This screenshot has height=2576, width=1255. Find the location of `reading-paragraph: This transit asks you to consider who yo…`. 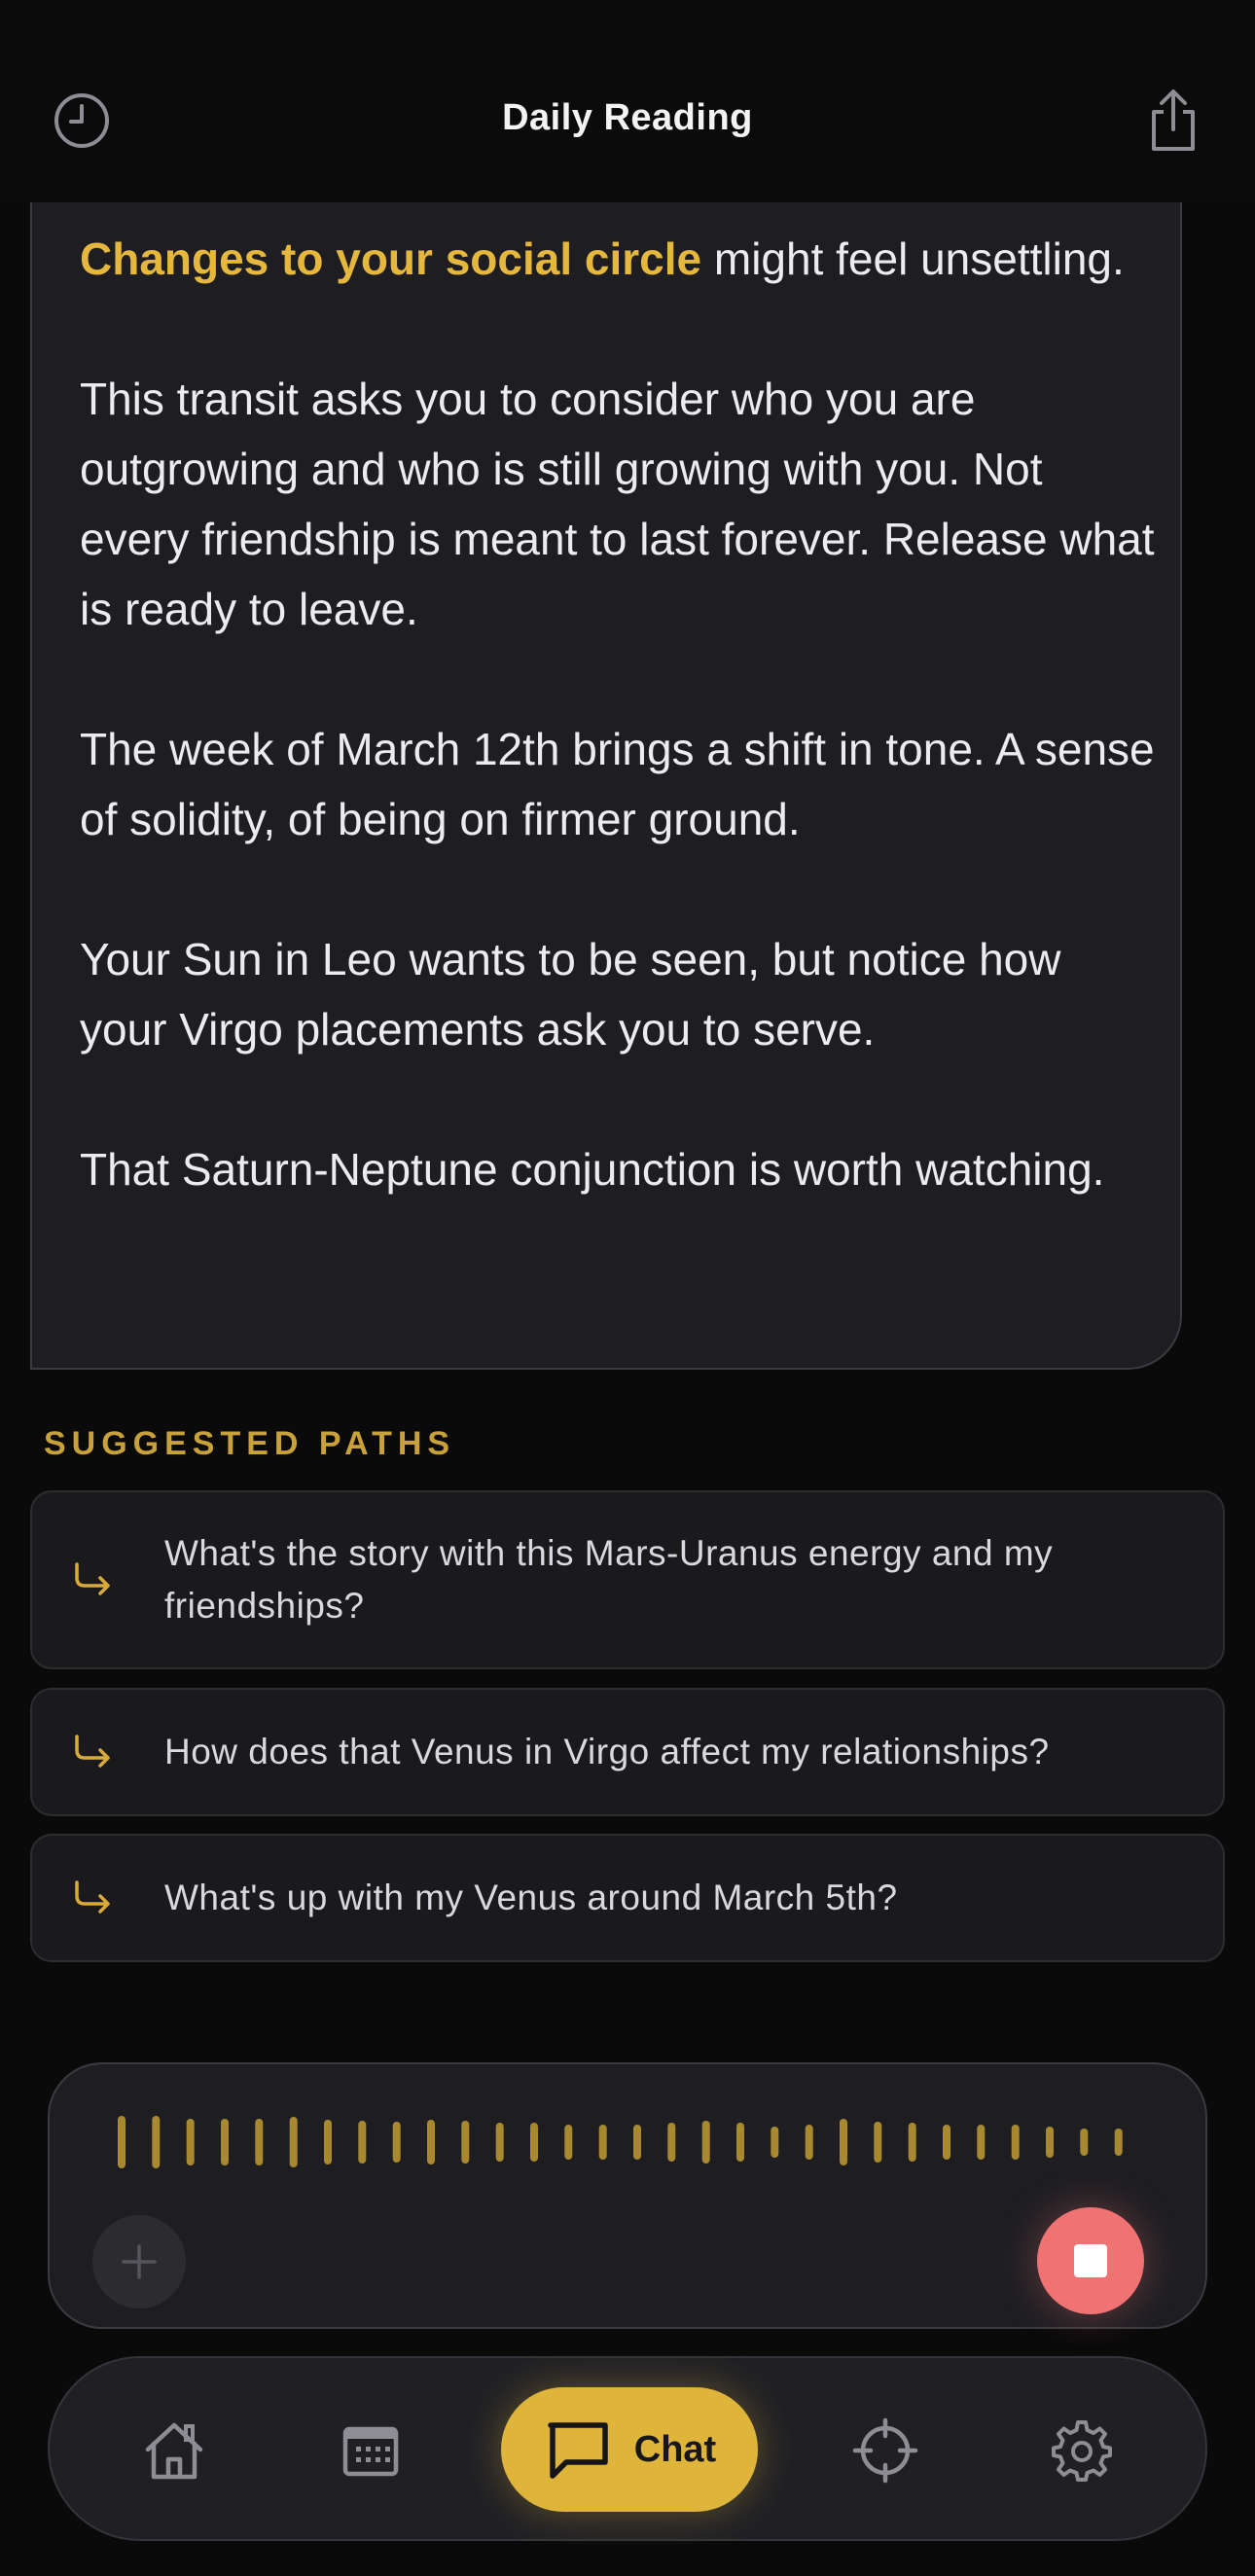

reading-paragraph: This transit asks you to consider who yo… is located at coordinates (617, 504).